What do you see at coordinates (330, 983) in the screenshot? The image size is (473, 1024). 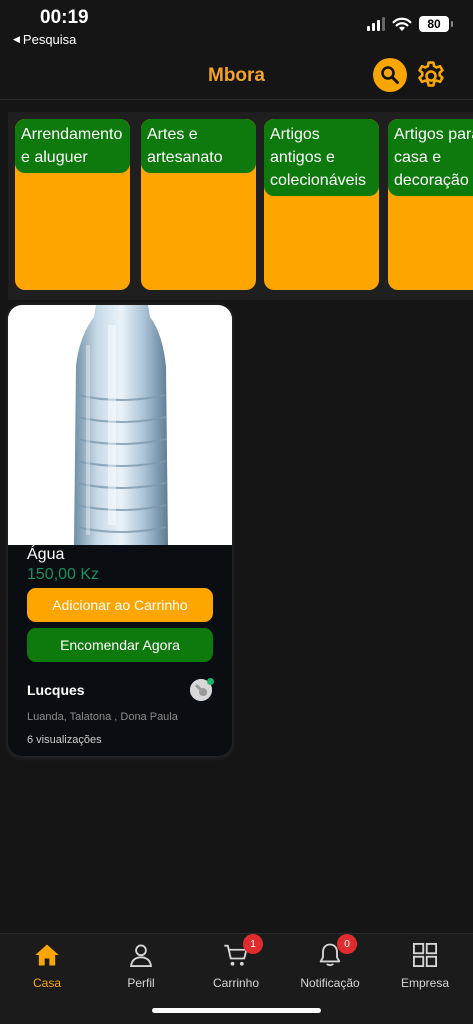 I see `nav-label: Notificação` at bounding box center [330, 983].